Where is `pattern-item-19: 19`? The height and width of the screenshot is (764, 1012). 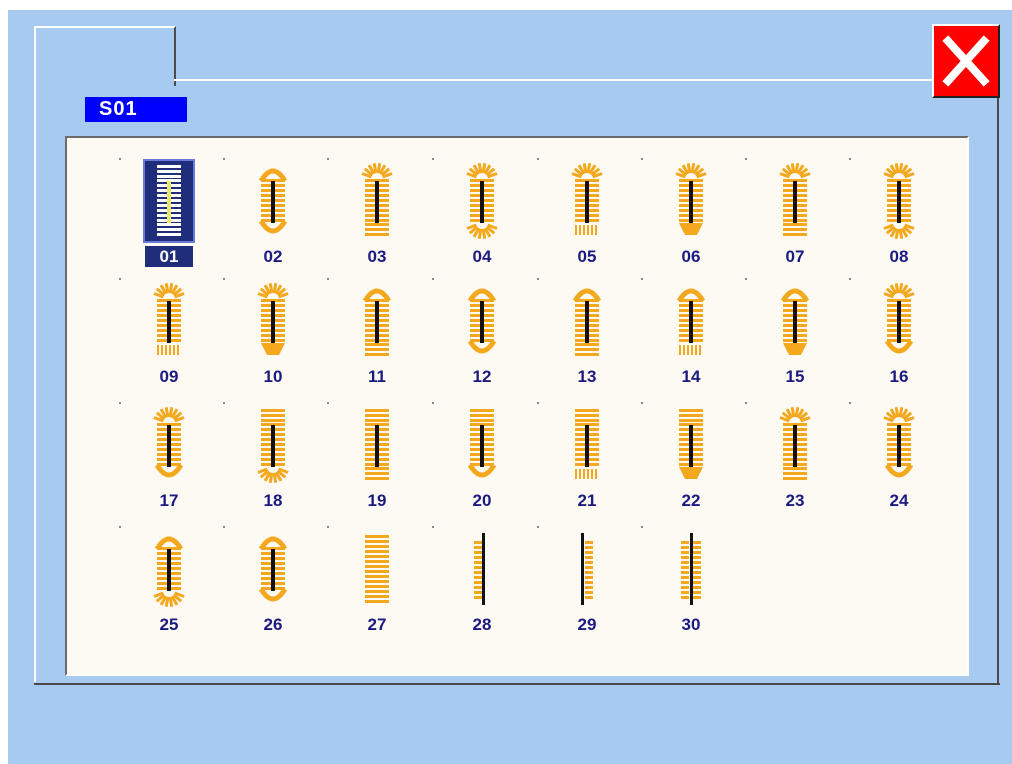 pattern-item-19: 19 is located at coordinates (377, 462).